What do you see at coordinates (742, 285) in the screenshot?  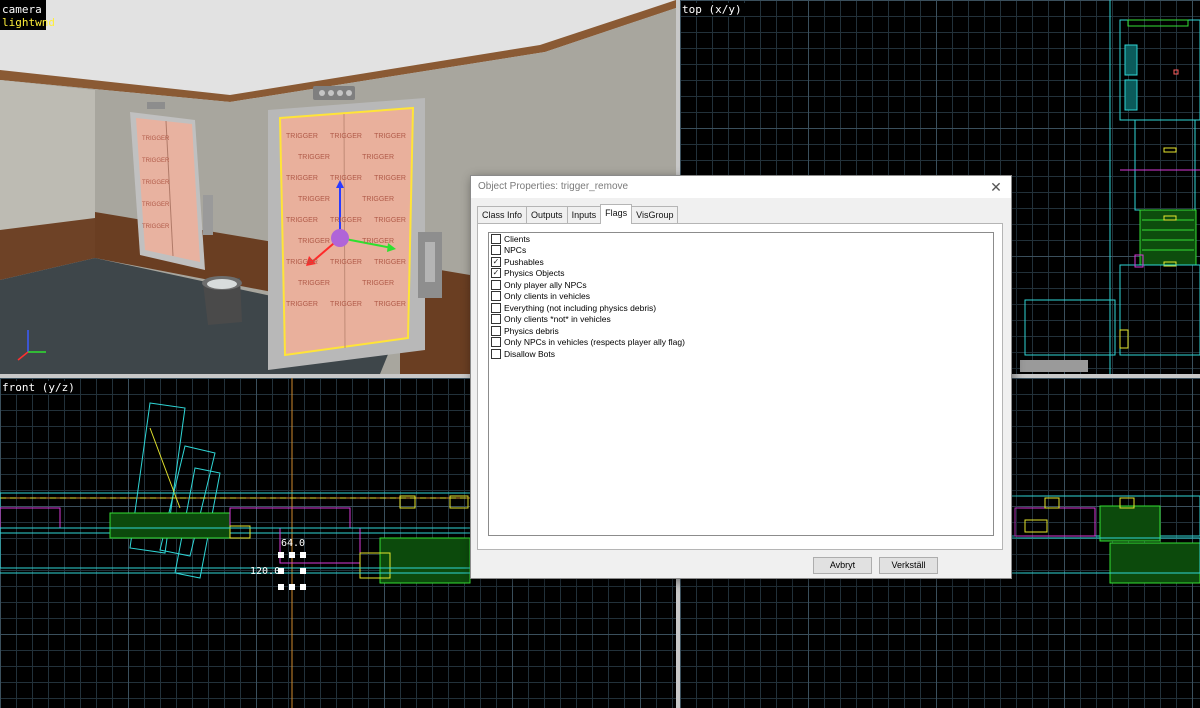 I see `flag-row: Only player ally NPCs` at bounding box center [742, 285].